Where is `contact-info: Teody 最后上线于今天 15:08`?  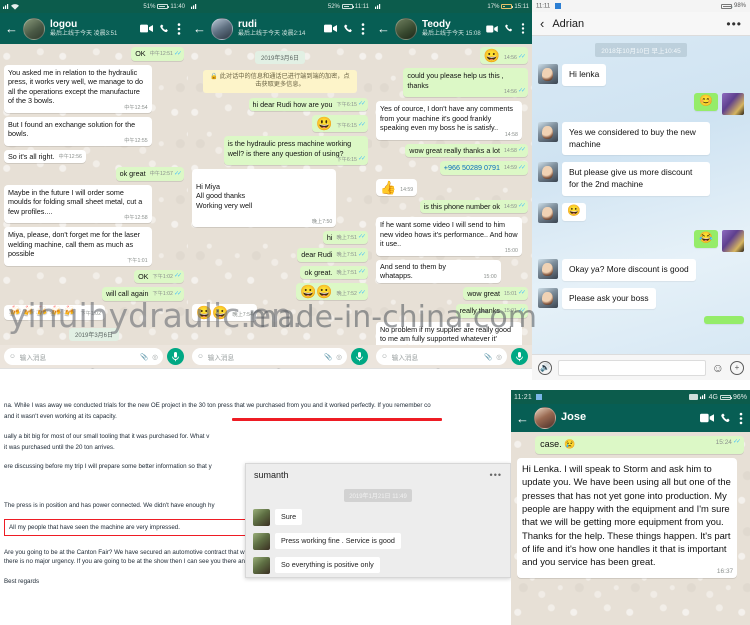 contact-info: Teody 最后上线于今天 15:08 is located at coordinates (451, 28).